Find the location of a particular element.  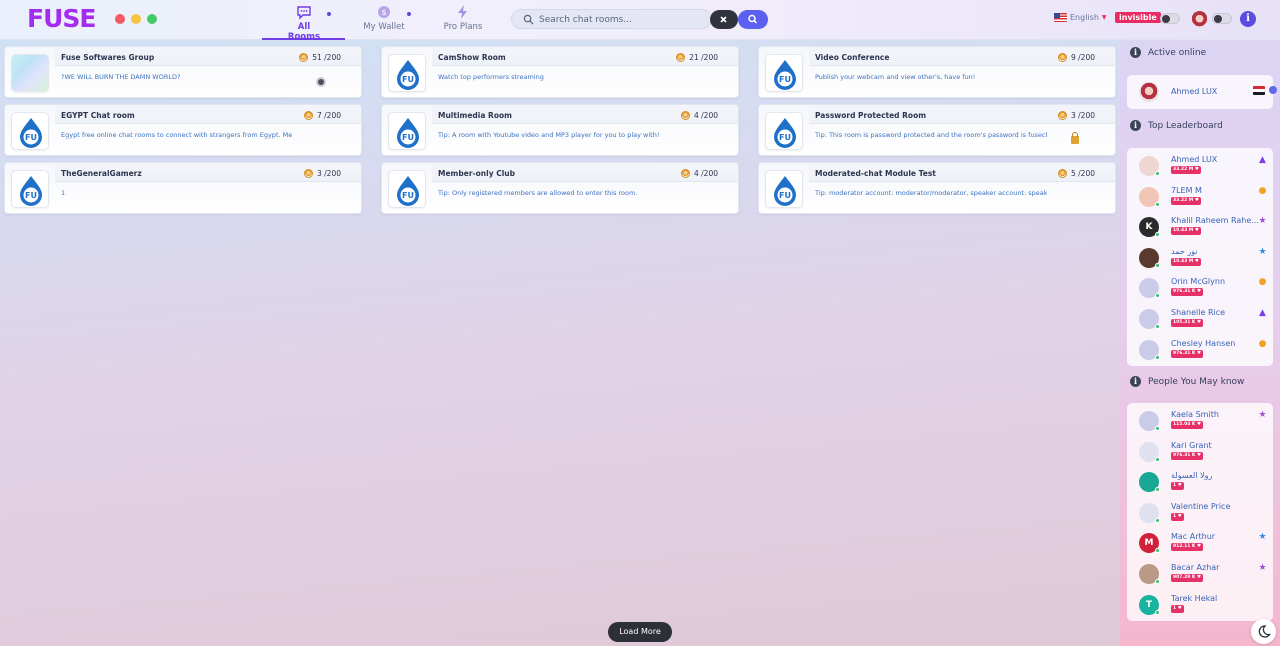

clear-search-button is located at coordinates (724, 19).